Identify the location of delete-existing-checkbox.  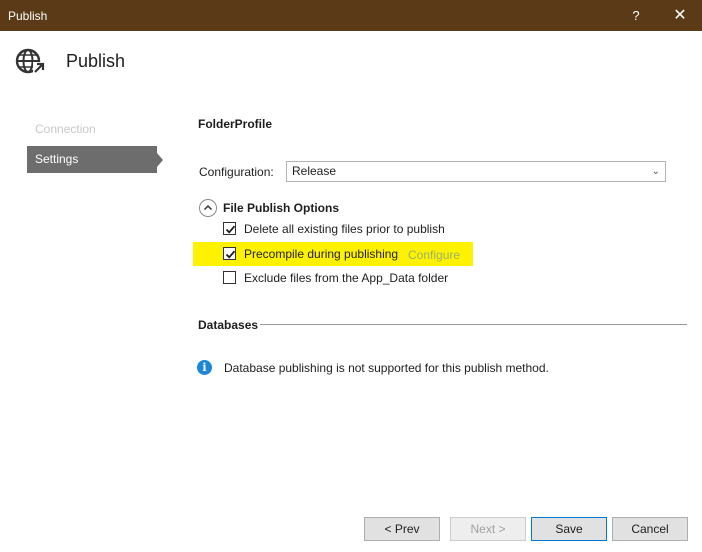
(229, 228).